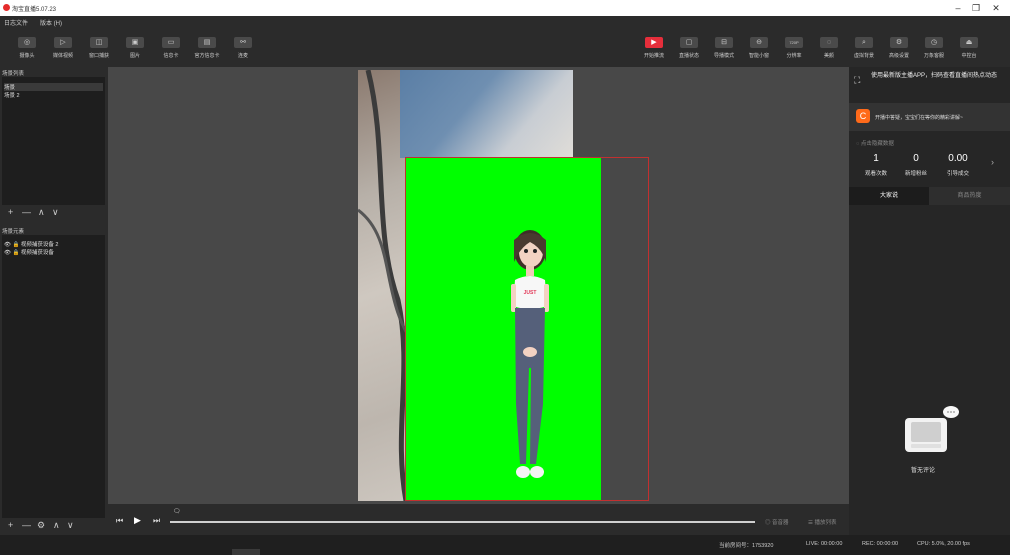 This screenshot has width=1010, height=555. I want to click on taobao-live-badge-icon: C, so click(863, 116).